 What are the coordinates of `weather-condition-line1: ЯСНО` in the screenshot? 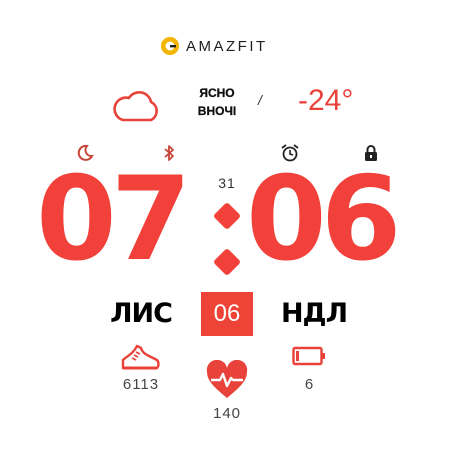 It's located at (217, 93).